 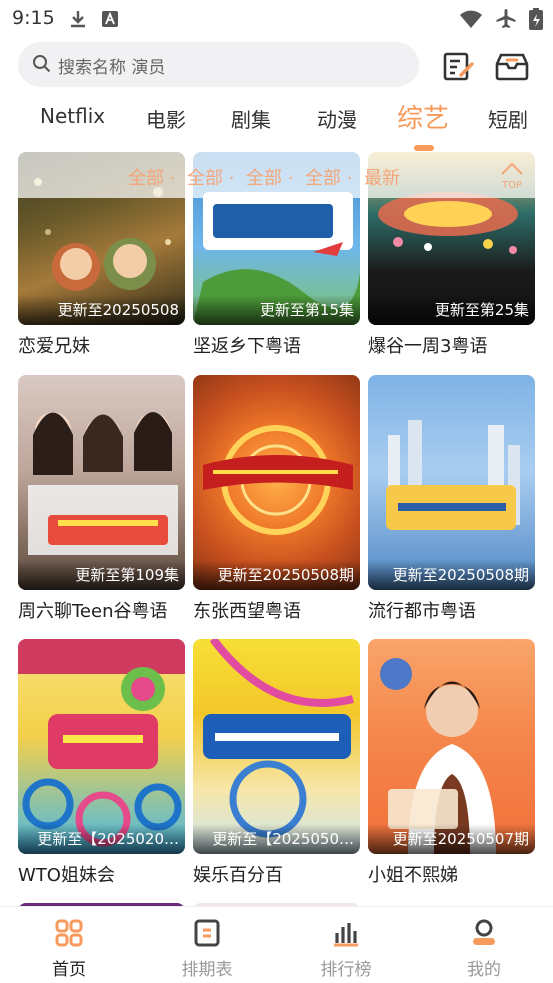 What do you see at coordinates (251, 118) in the screenshot?
I see `tab-series: 剧集` at bounding box center [251, 118].